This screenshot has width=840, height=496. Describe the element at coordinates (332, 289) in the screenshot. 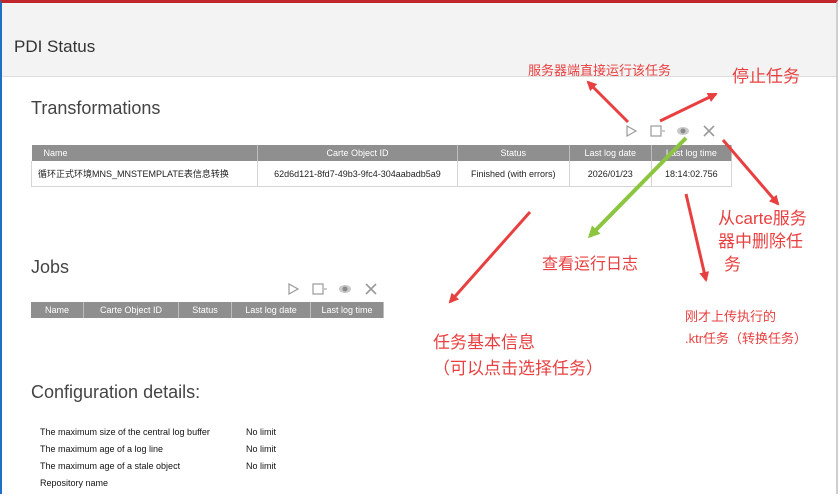

I see `jobs-toolbar` at that location.